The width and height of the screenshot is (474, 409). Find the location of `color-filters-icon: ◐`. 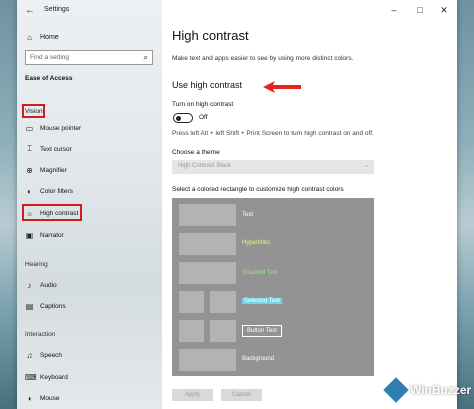

color-filters-icon: ◐ is located at coordinates (29, 191).